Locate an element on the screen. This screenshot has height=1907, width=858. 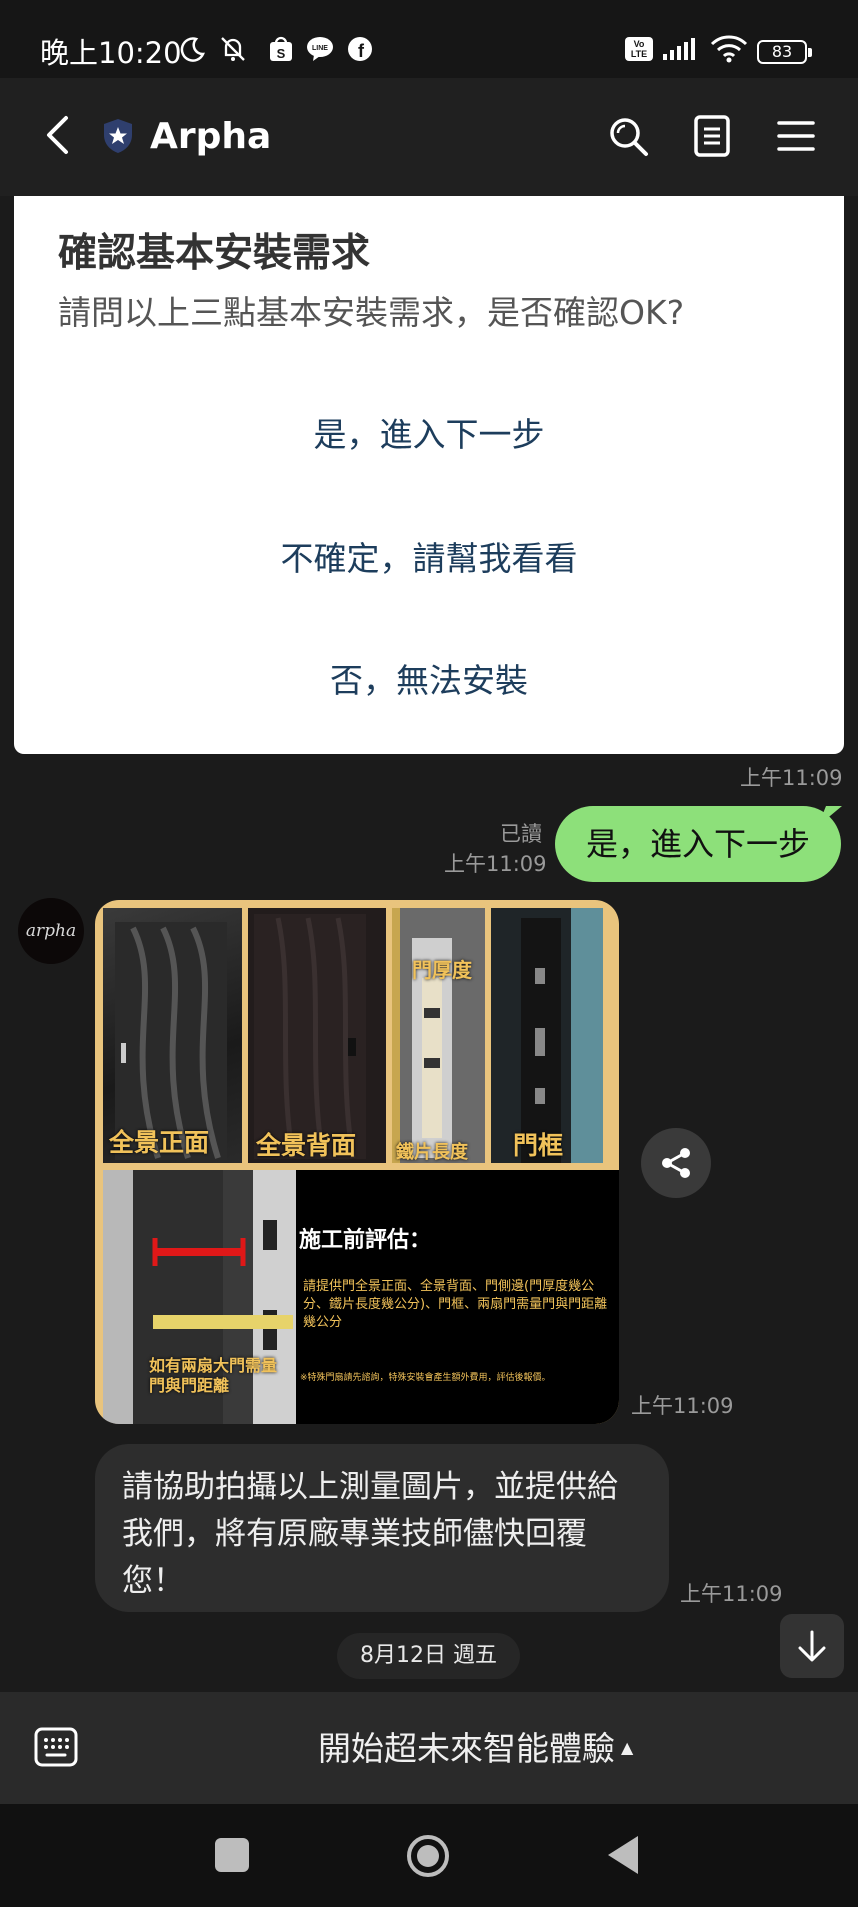
share-button is located at coordinates (676, 1163).